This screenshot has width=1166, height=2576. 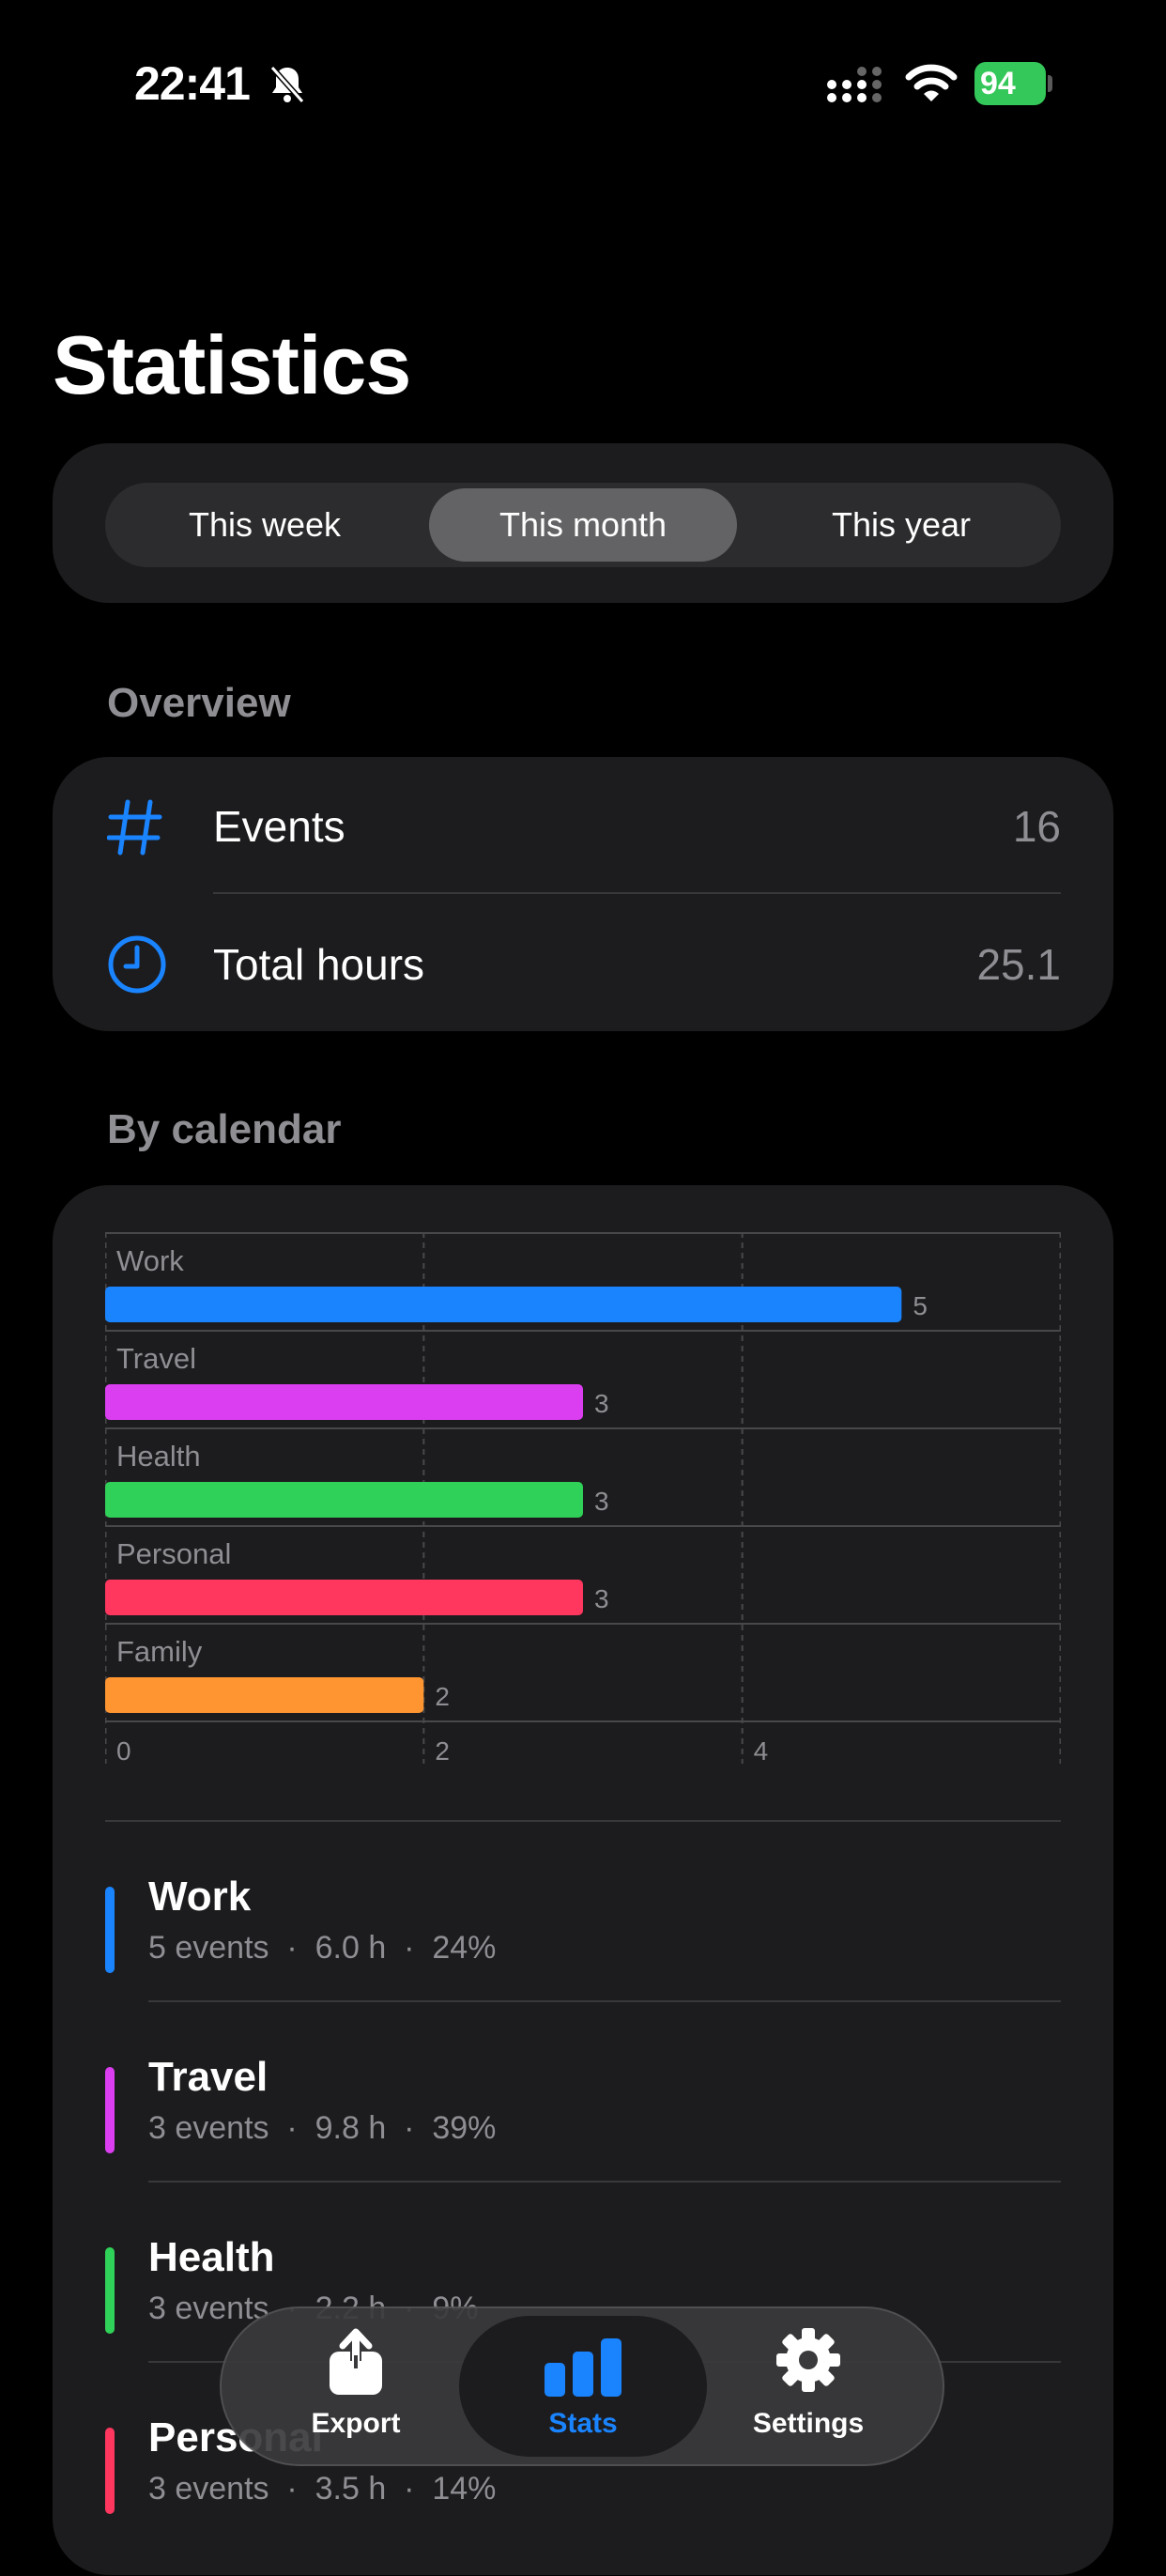 I want to click on overview-heading: Overview, so click(x=199, y=703).